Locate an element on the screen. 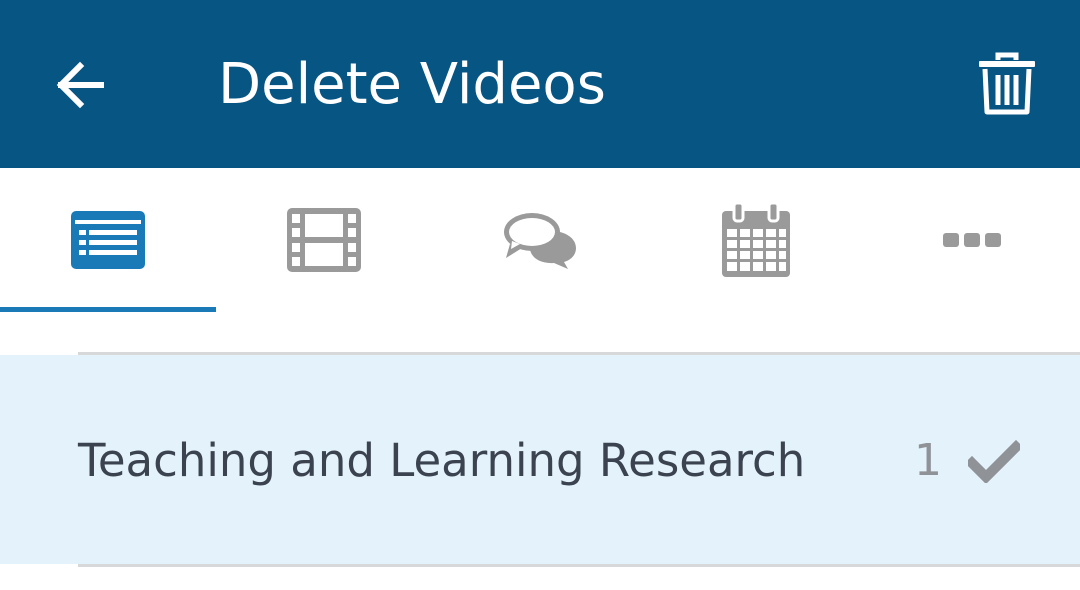  page-title: Delete Videos is located at coordinates (412, 84).